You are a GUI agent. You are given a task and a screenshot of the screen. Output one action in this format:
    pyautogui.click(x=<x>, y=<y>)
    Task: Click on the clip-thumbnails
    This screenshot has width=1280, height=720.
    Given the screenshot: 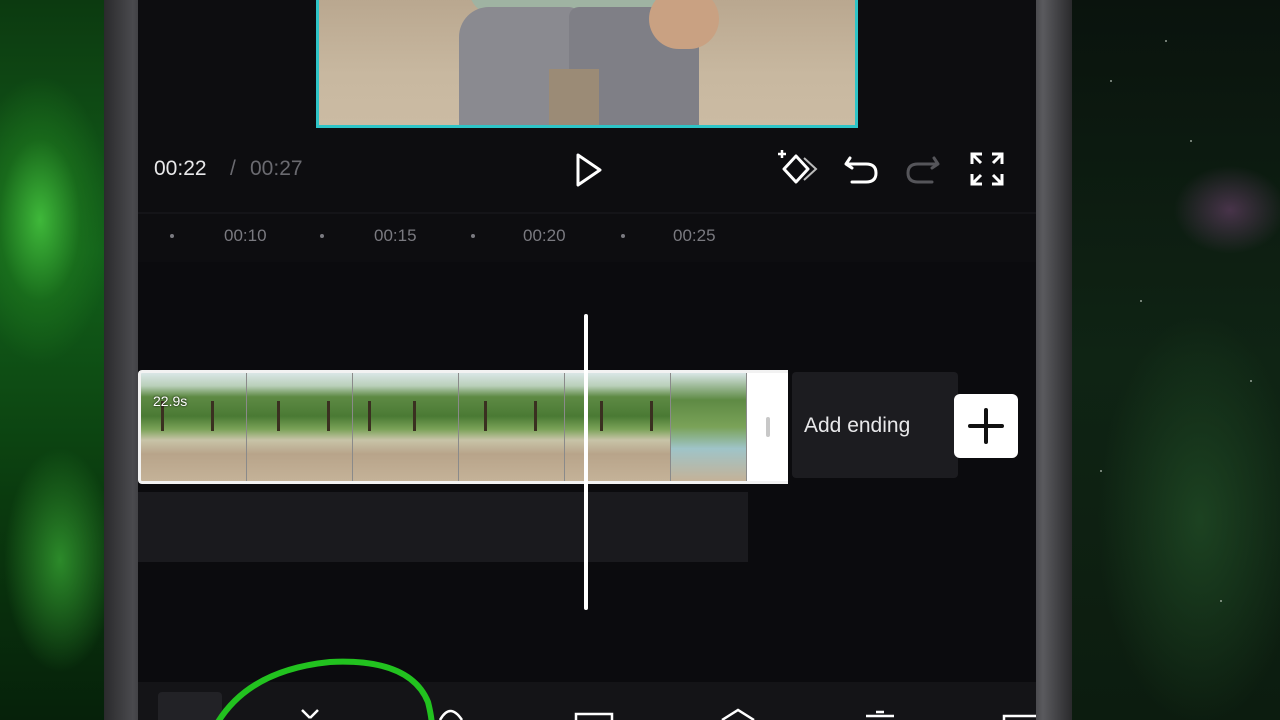 What is the action you would take?
    pyautogui.click(x=444, y=427)
    